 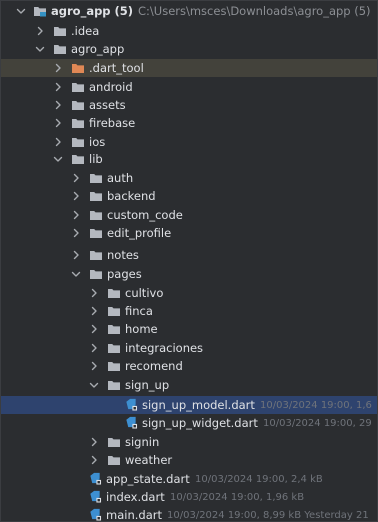 I want to click on tree-item-label: index.dart, so click(x=135, y=497).